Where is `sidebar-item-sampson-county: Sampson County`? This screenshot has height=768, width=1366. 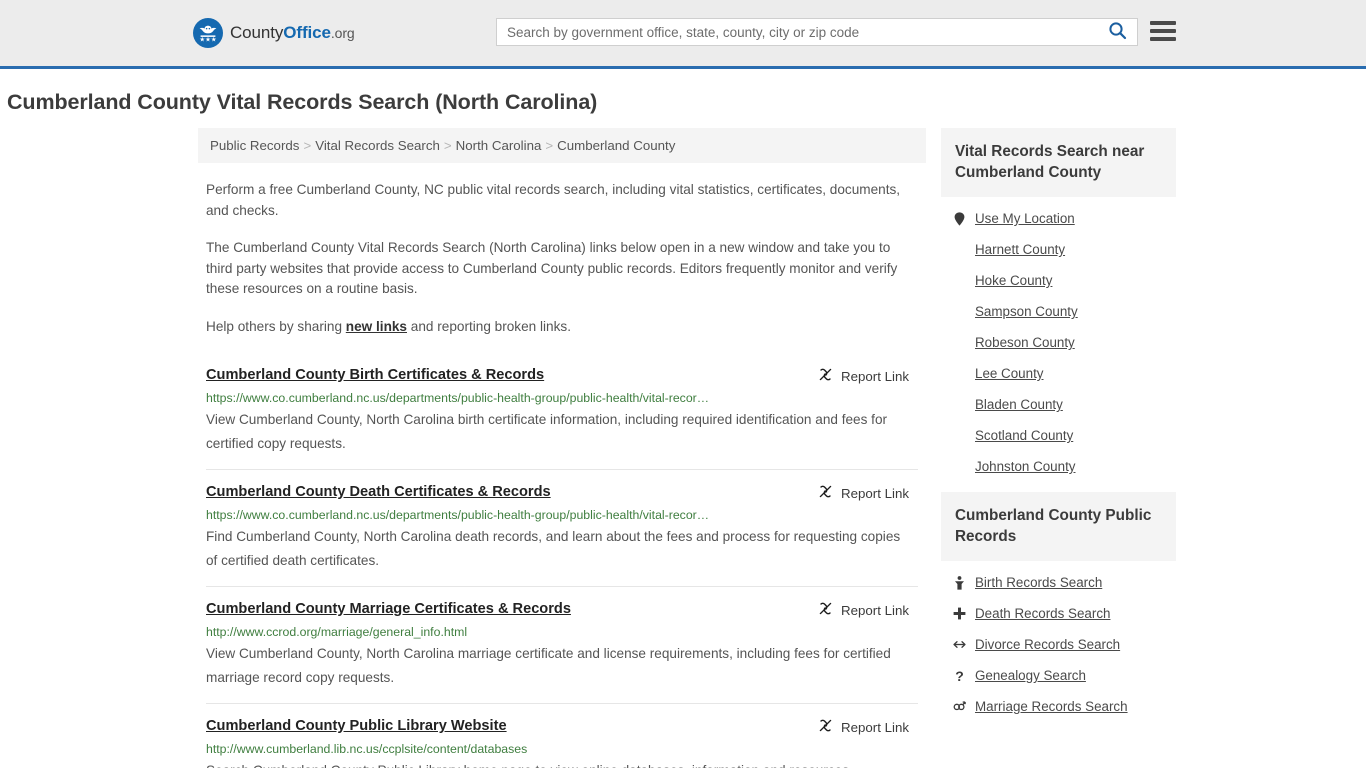
sidebar-item-sampson-county: Sampson County is located at coordinates (1064, 311).